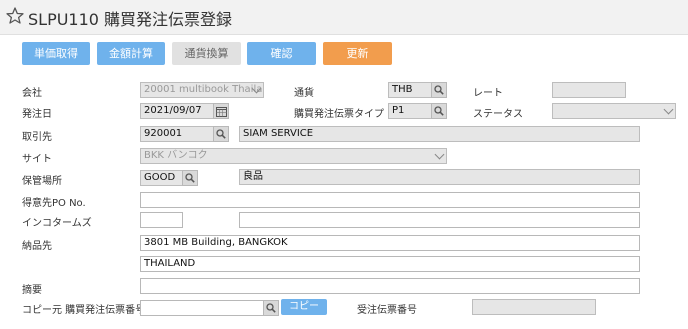 The width and height of the screenshot is (688, 329). I want to click on site-label: サイト, so click(37, 159).